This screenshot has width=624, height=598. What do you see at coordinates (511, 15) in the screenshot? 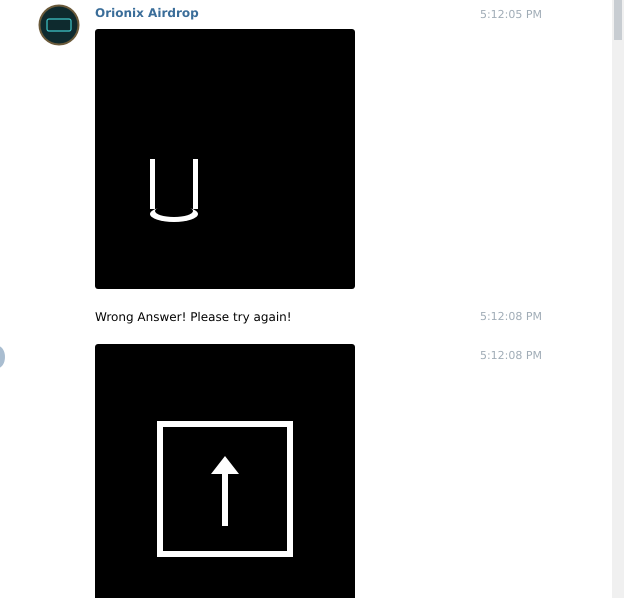
I see `message-time: 5:12:05 PM` at bounding box center [511, 15].